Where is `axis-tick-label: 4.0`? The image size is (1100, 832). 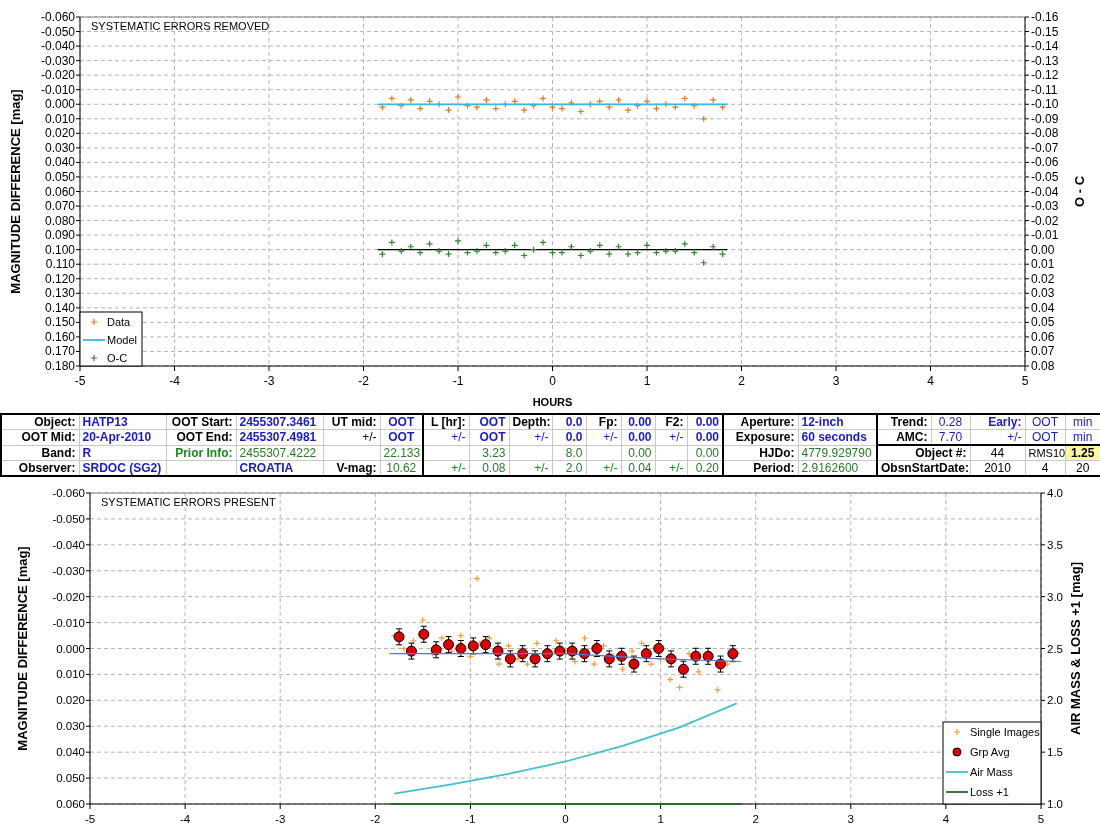 axis-tick-label: 4.0 is located at coordinates (1055, 493).